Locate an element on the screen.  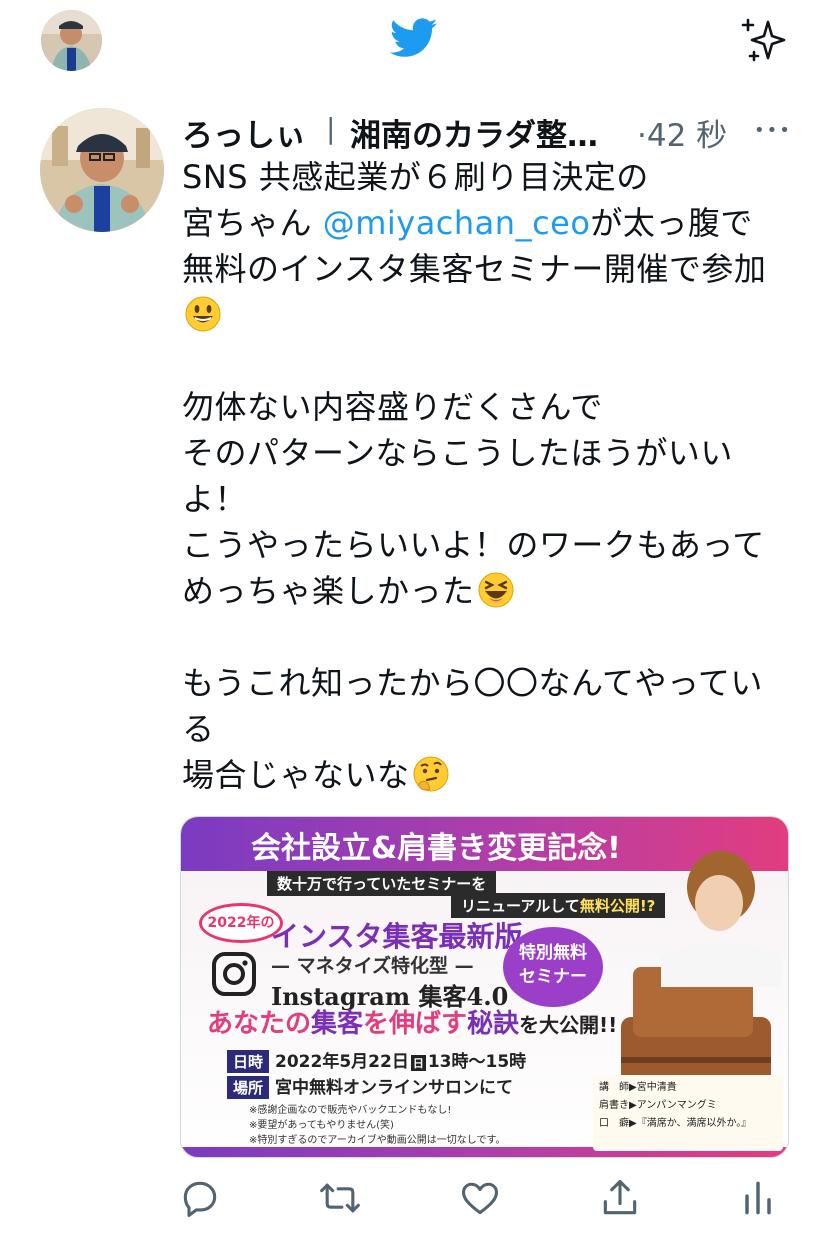
author-name: ろっしぃ is located at coordinates (244, 132).